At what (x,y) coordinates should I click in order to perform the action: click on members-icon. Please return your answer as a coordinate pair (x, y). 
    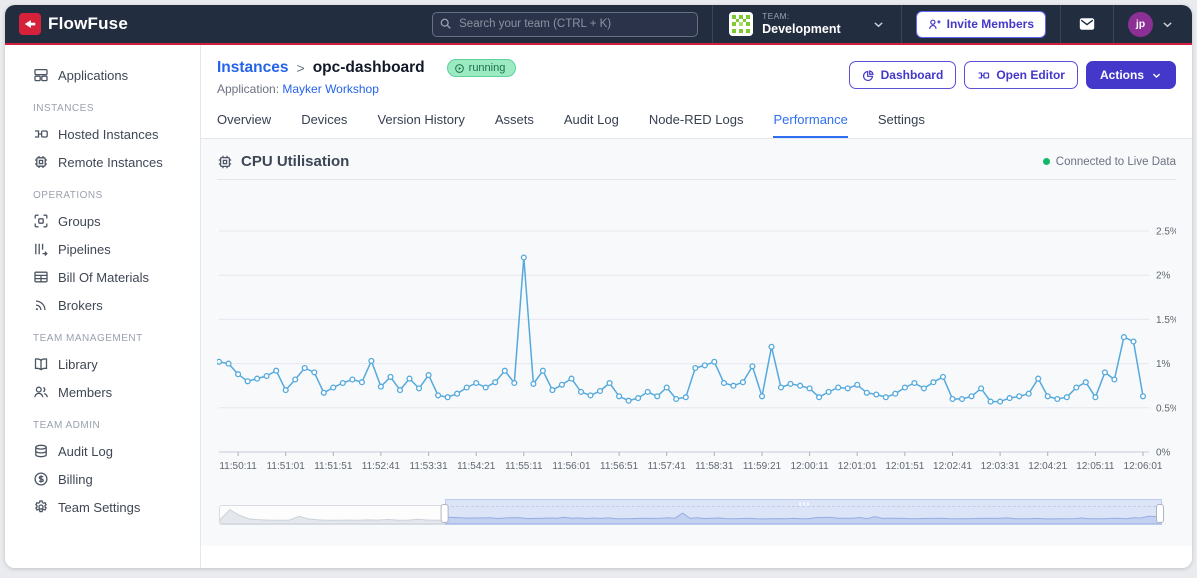
    Looking at the image, I should click on (41, 392).